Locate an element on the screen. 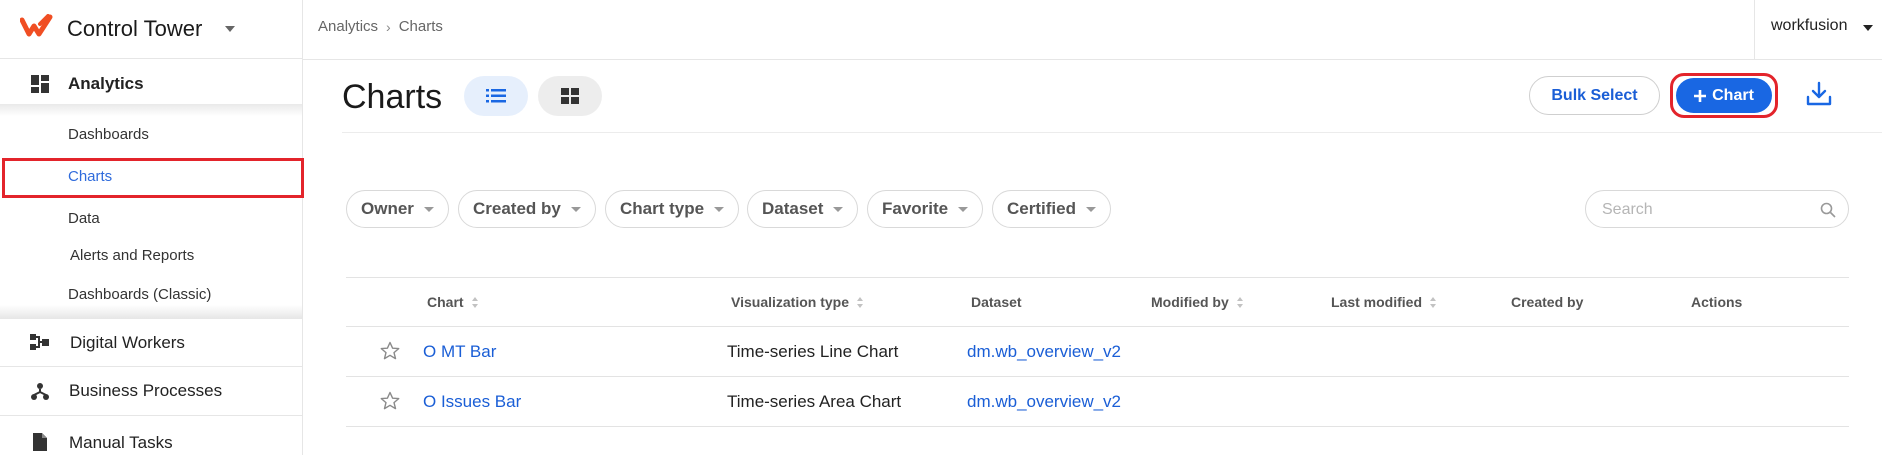  chart-name-link: O Issues Bar is located at coordinates (472, 402).